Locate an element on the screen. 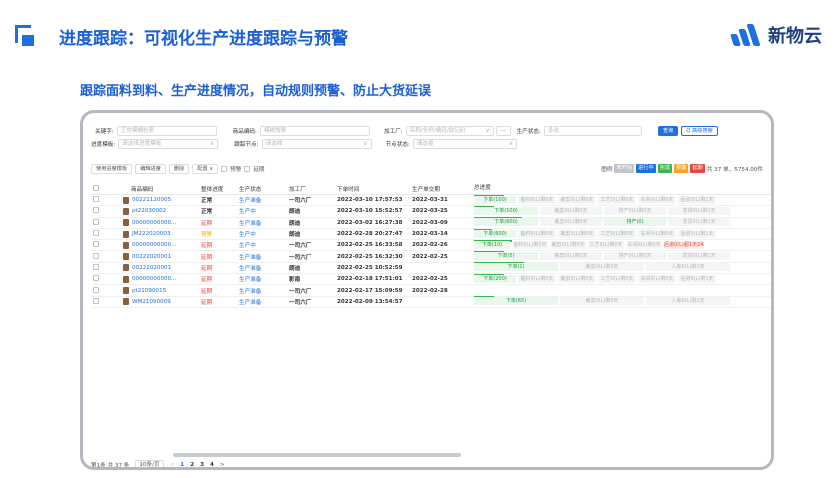 The height and width of the screenshot is (478, 836). search-button: 查询 is located at coordinates (668, 130).